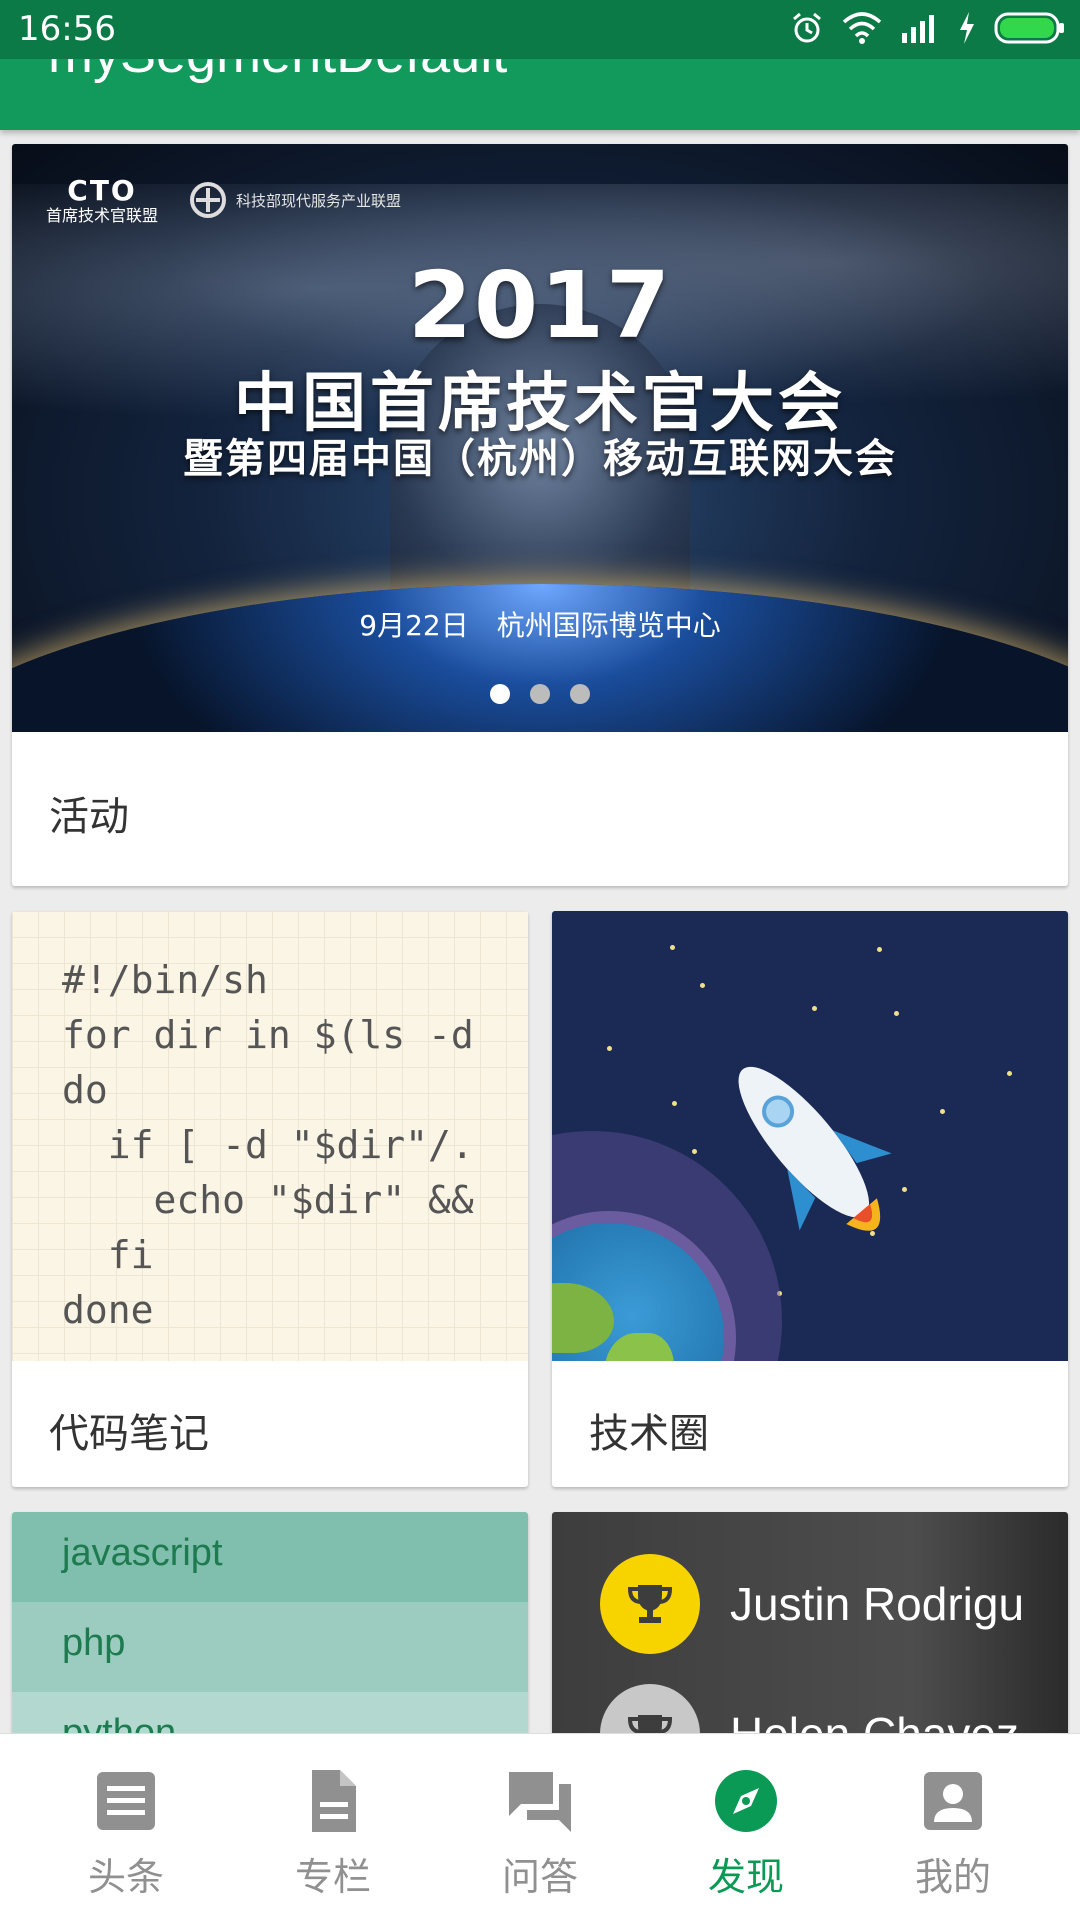 This screenshot has width=1080, height=1921. I want to click on trophy-icon, so click(650, 1604).